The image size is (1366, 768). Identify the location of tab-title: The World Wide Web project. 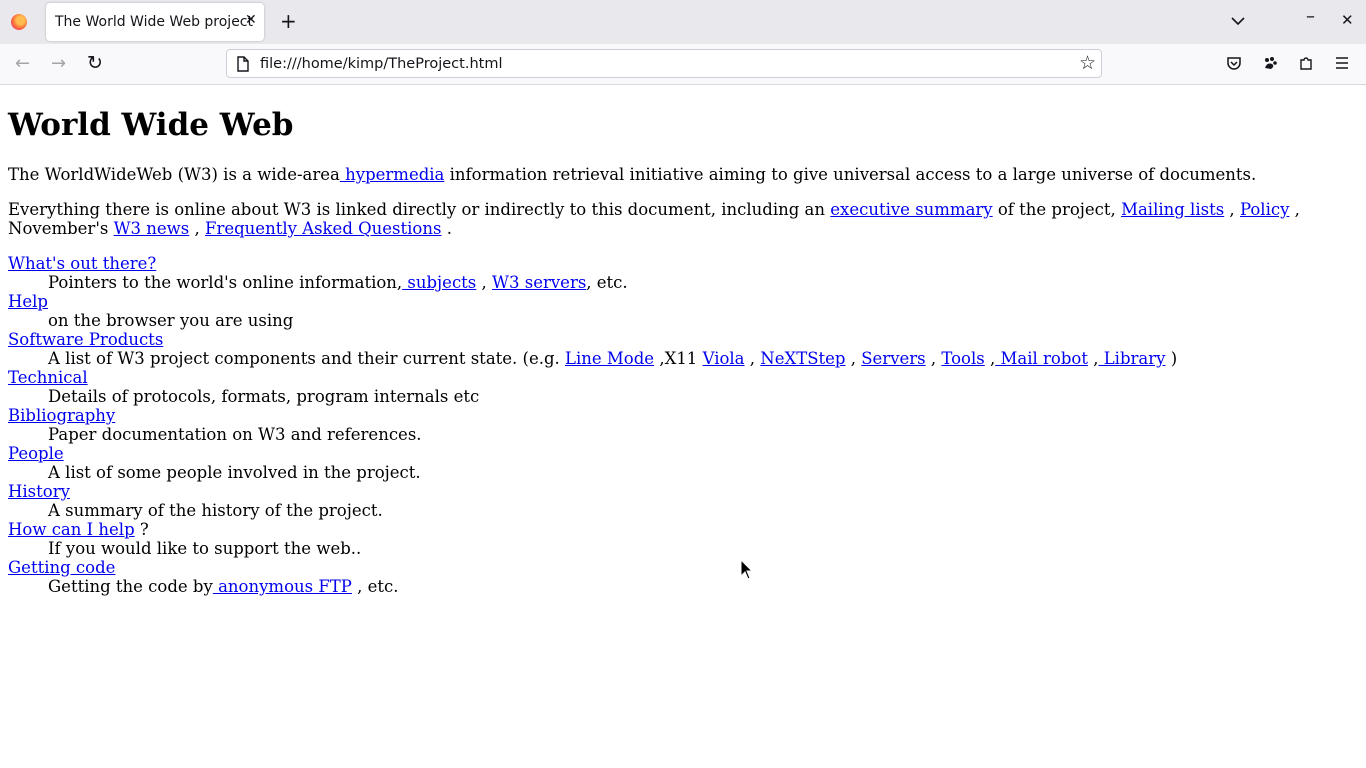
(154, 22).